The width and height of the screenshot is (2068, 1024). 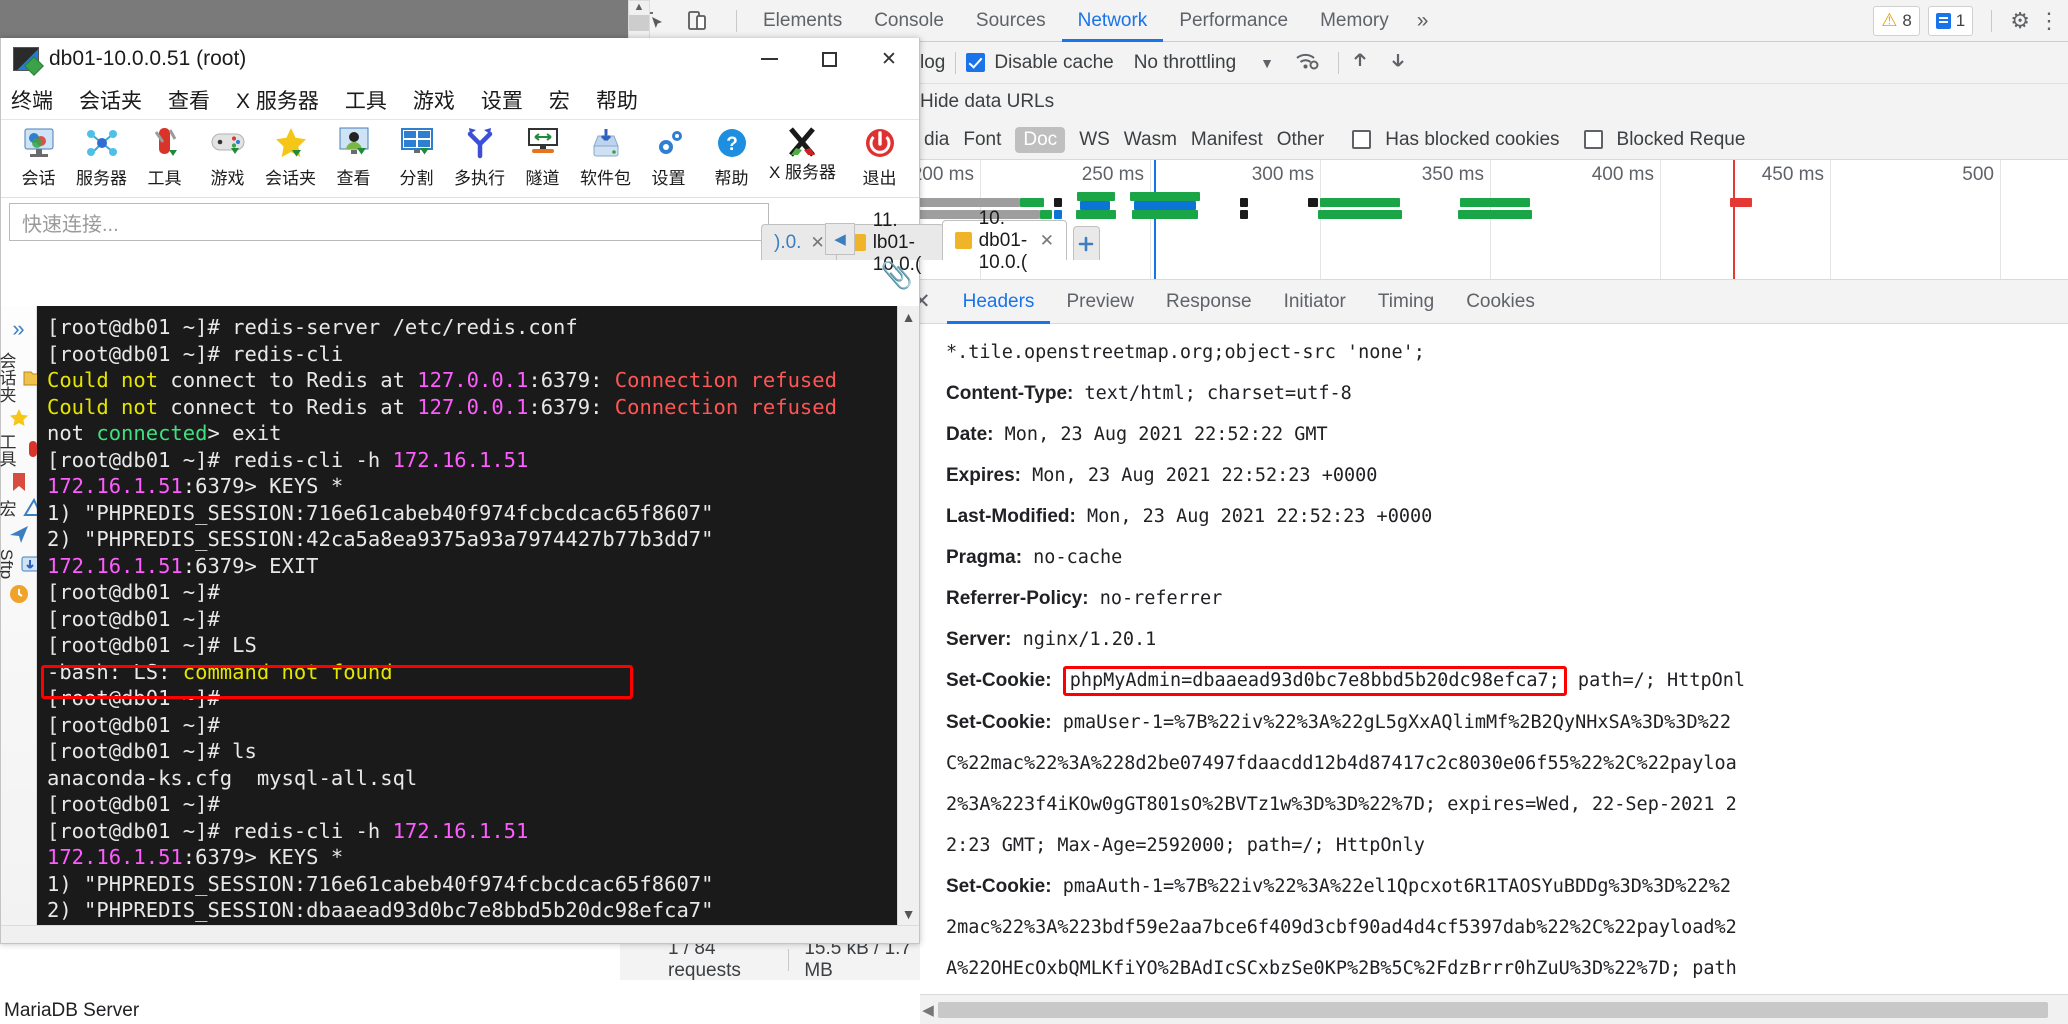 I want to click on filter-wasm: Wasm, so click(x=1150, y=140).